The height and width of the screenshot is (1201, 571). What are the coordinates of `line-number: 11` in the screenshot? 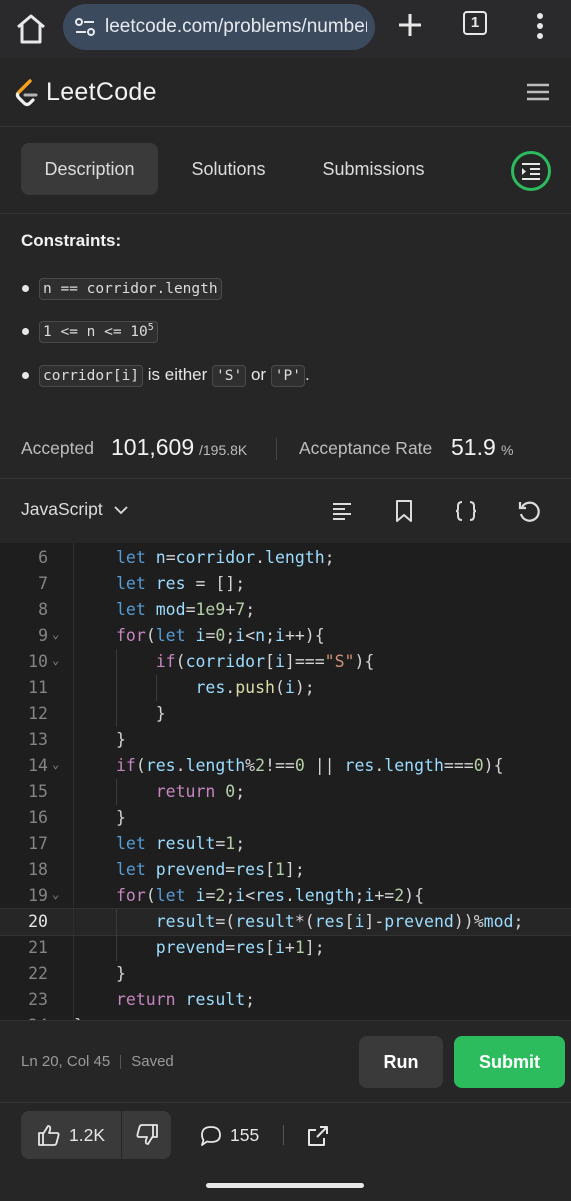 It's located at (38, 687).